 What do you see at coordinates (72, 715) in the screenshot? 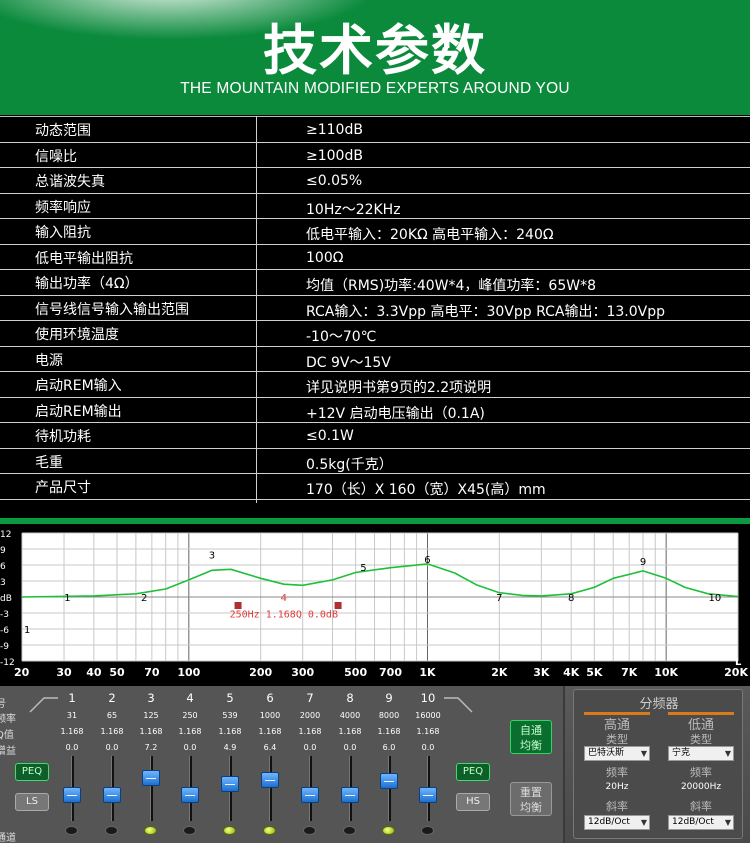
I see `eq-band-frequency: 31` at bounding box center [72, 715].